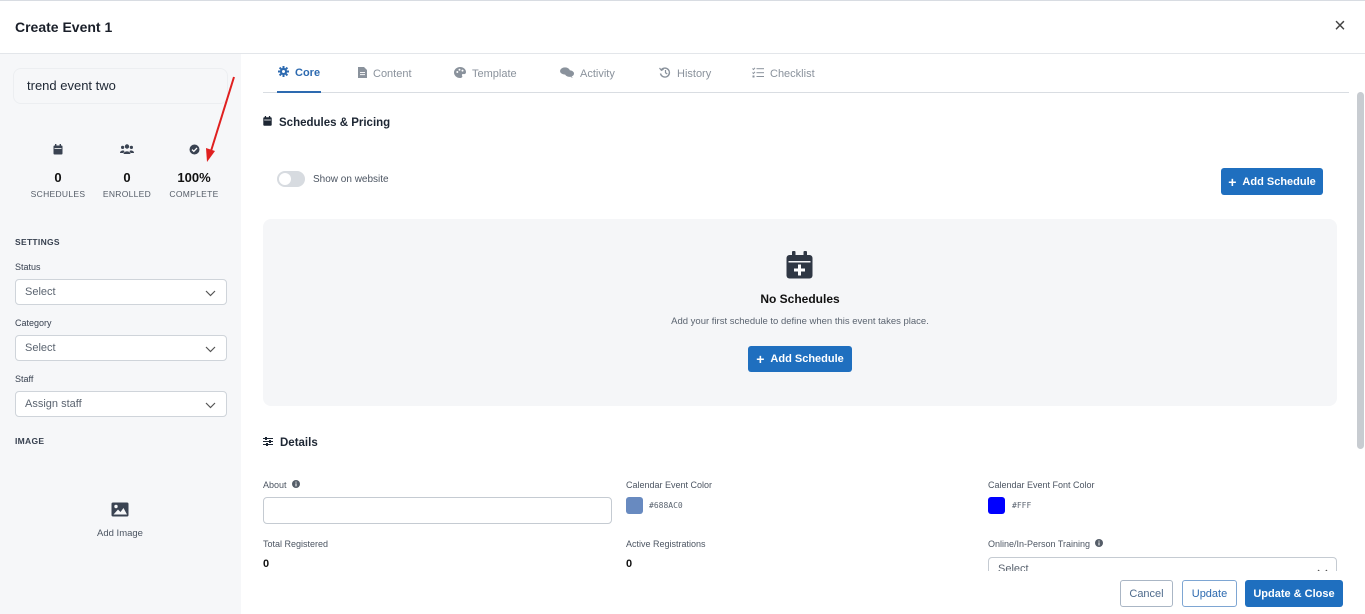  What do you see at coordinates (53, 404) in the screenshot?
I see `staff-select-value: Assign staff` at bounding box center [53, 404].